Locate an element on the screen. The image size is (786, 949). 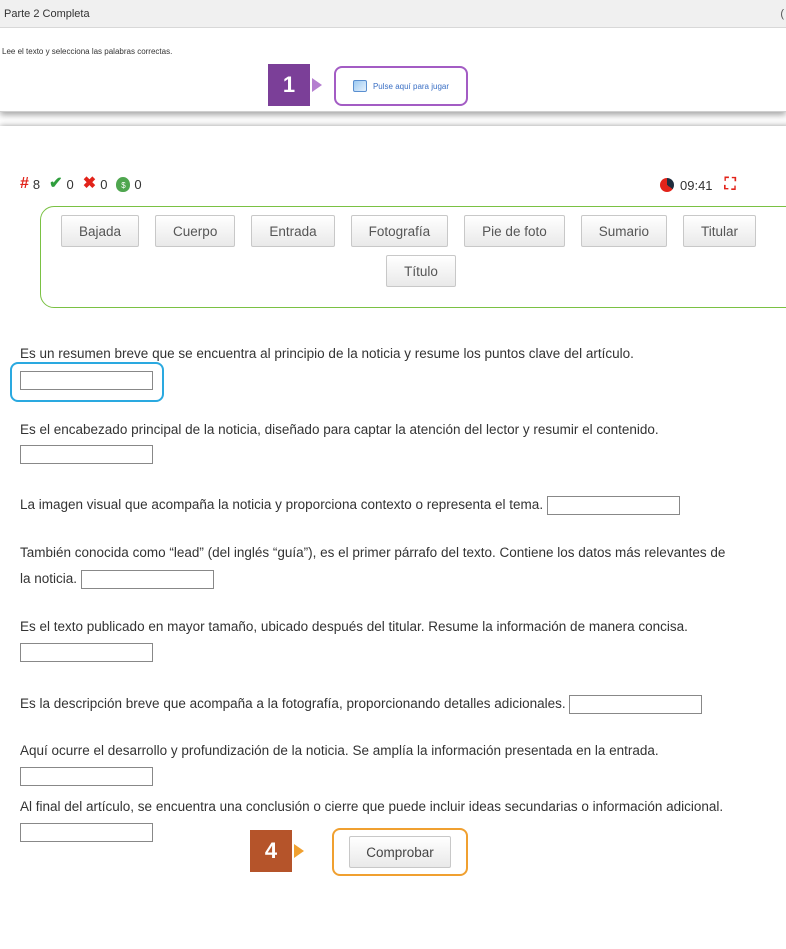
score-count: 0 is located at coordinates (138, 184).